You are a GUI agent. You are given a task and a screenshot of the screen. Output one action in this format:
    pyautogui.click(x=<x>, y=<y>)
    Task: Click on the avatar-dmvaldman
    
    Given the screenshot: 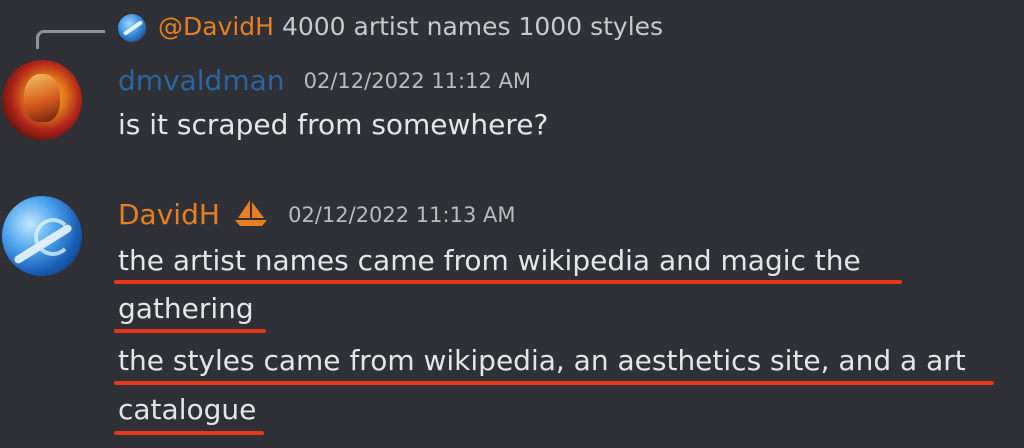 What is the action you would take?
    pyautogui.click(x=42, y=100)
    